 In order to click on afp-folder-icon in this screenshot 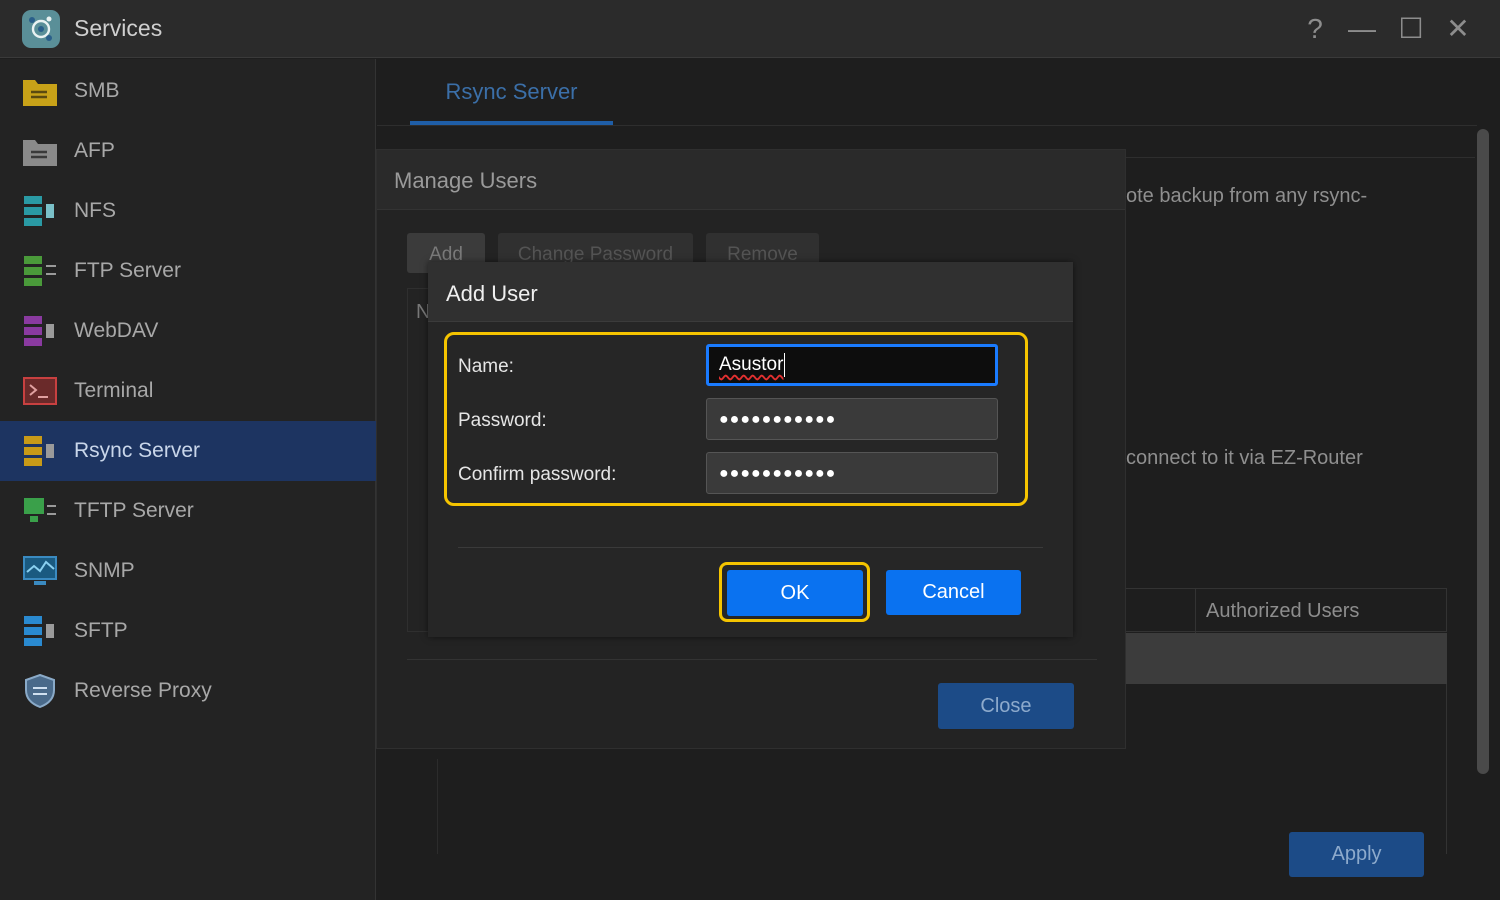, I will do `click(40, 153)`.